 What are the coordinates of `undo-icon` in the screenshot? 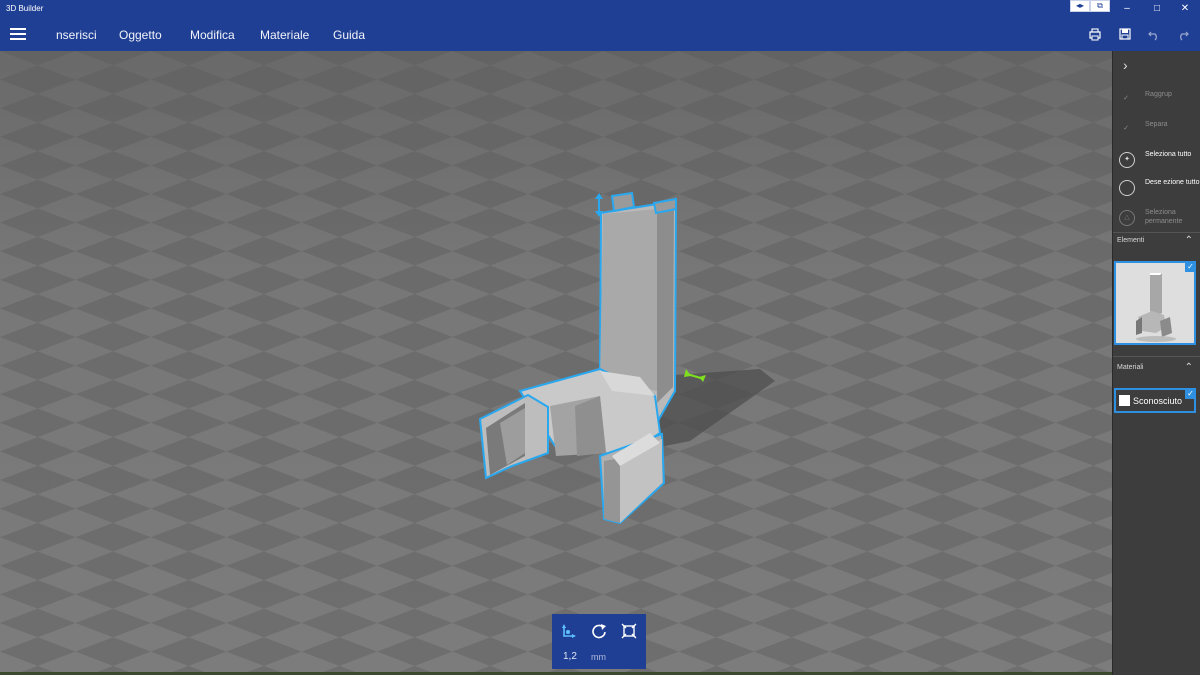 It's located at (1154, 34).